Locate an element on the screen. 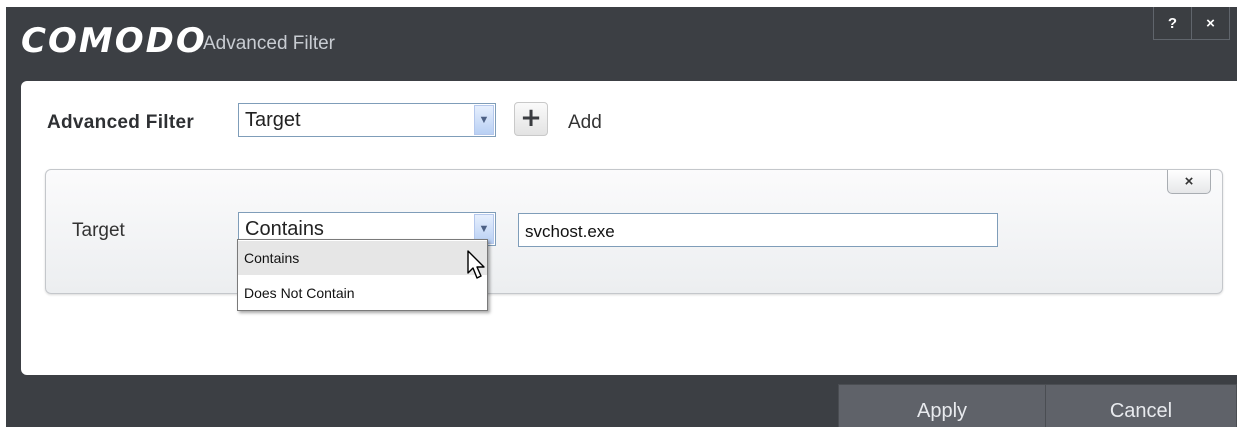 This screenshot has width=1237, height=427. help-button: ? is located at coordinates (1172, 23).